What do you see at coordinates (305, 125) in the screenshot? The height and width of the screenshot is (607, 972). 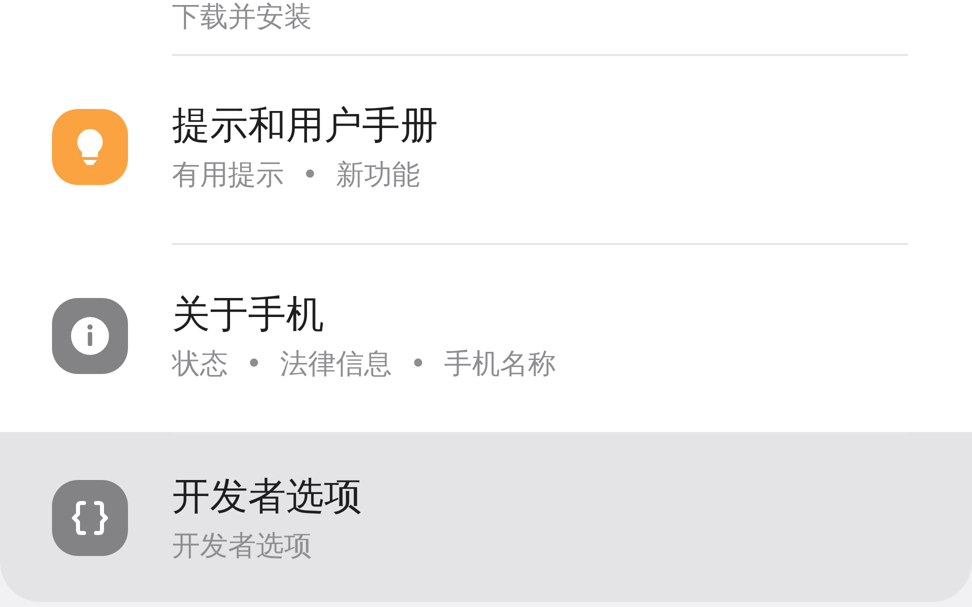 I see `item-title: 提示和用户手册` at bounding box center [305, 125].